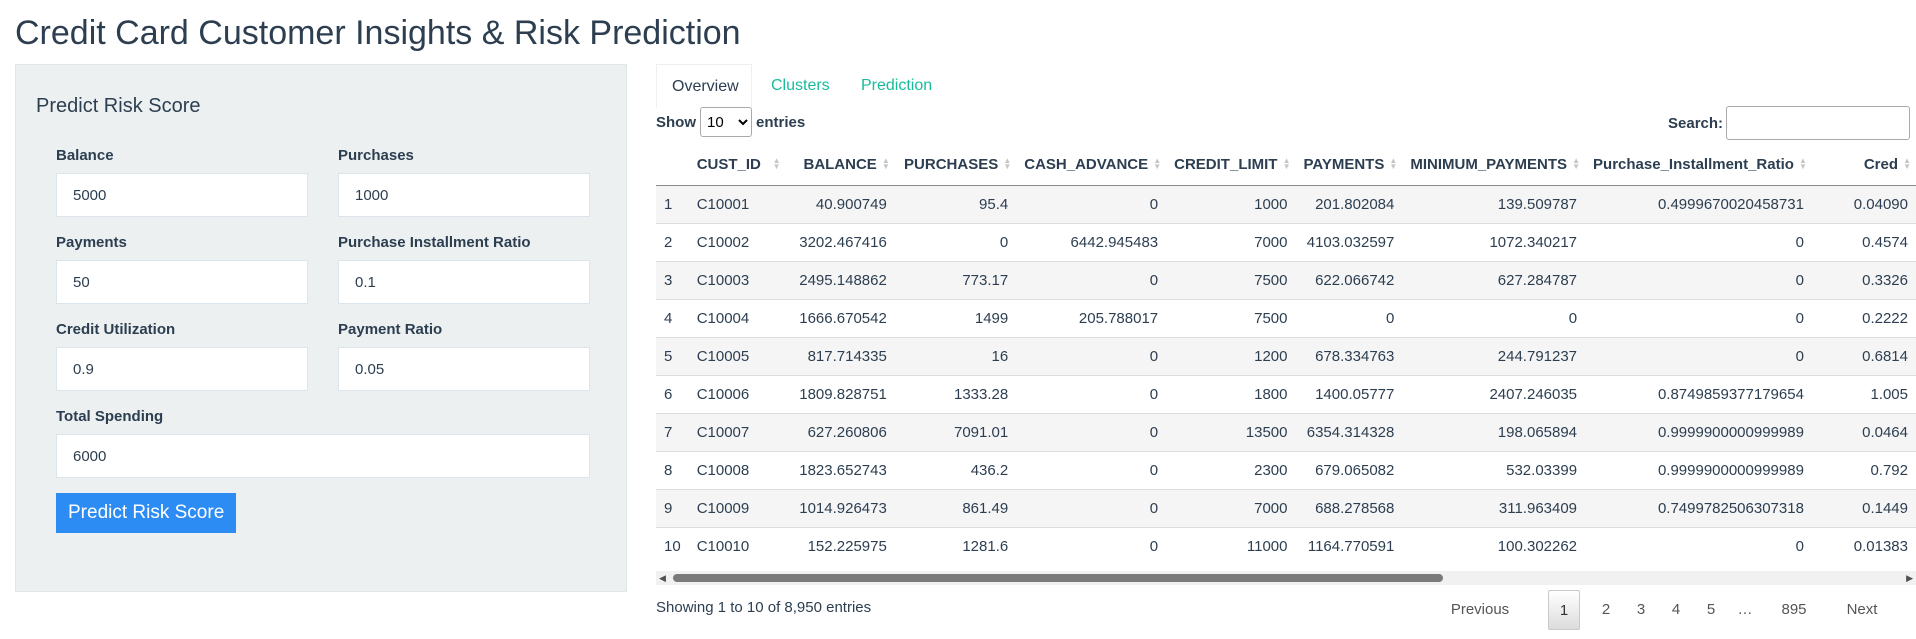  I want to click on search-input, so click(1818, 123).